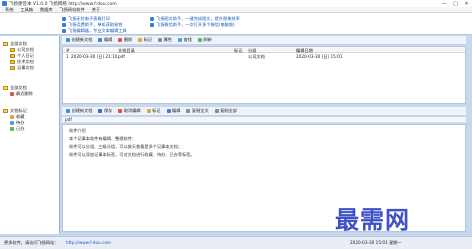  What do you see at coordinates (199, 40) in the screenshot?
I see `refresh-icon` at bounding box center [199, 40].